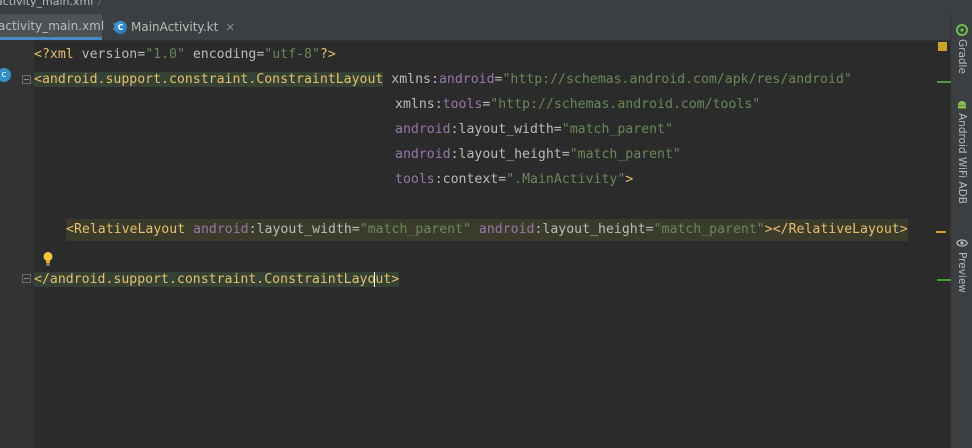 This screenshot has width=972, height=448. Describe the element at coordinates (942, 46) in the screenshot. I see `inspection-status-icon` at that location.